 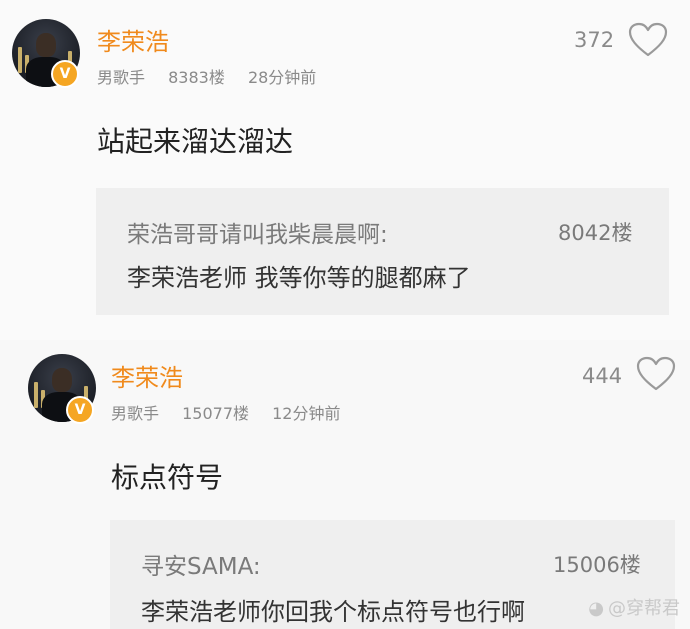 What do you see at coordinates (257, 232) in the screenshot?
I see `reply-username: 荣浩哥哥请叫我柴晨晨啊:` at bounding box center [257, 232].